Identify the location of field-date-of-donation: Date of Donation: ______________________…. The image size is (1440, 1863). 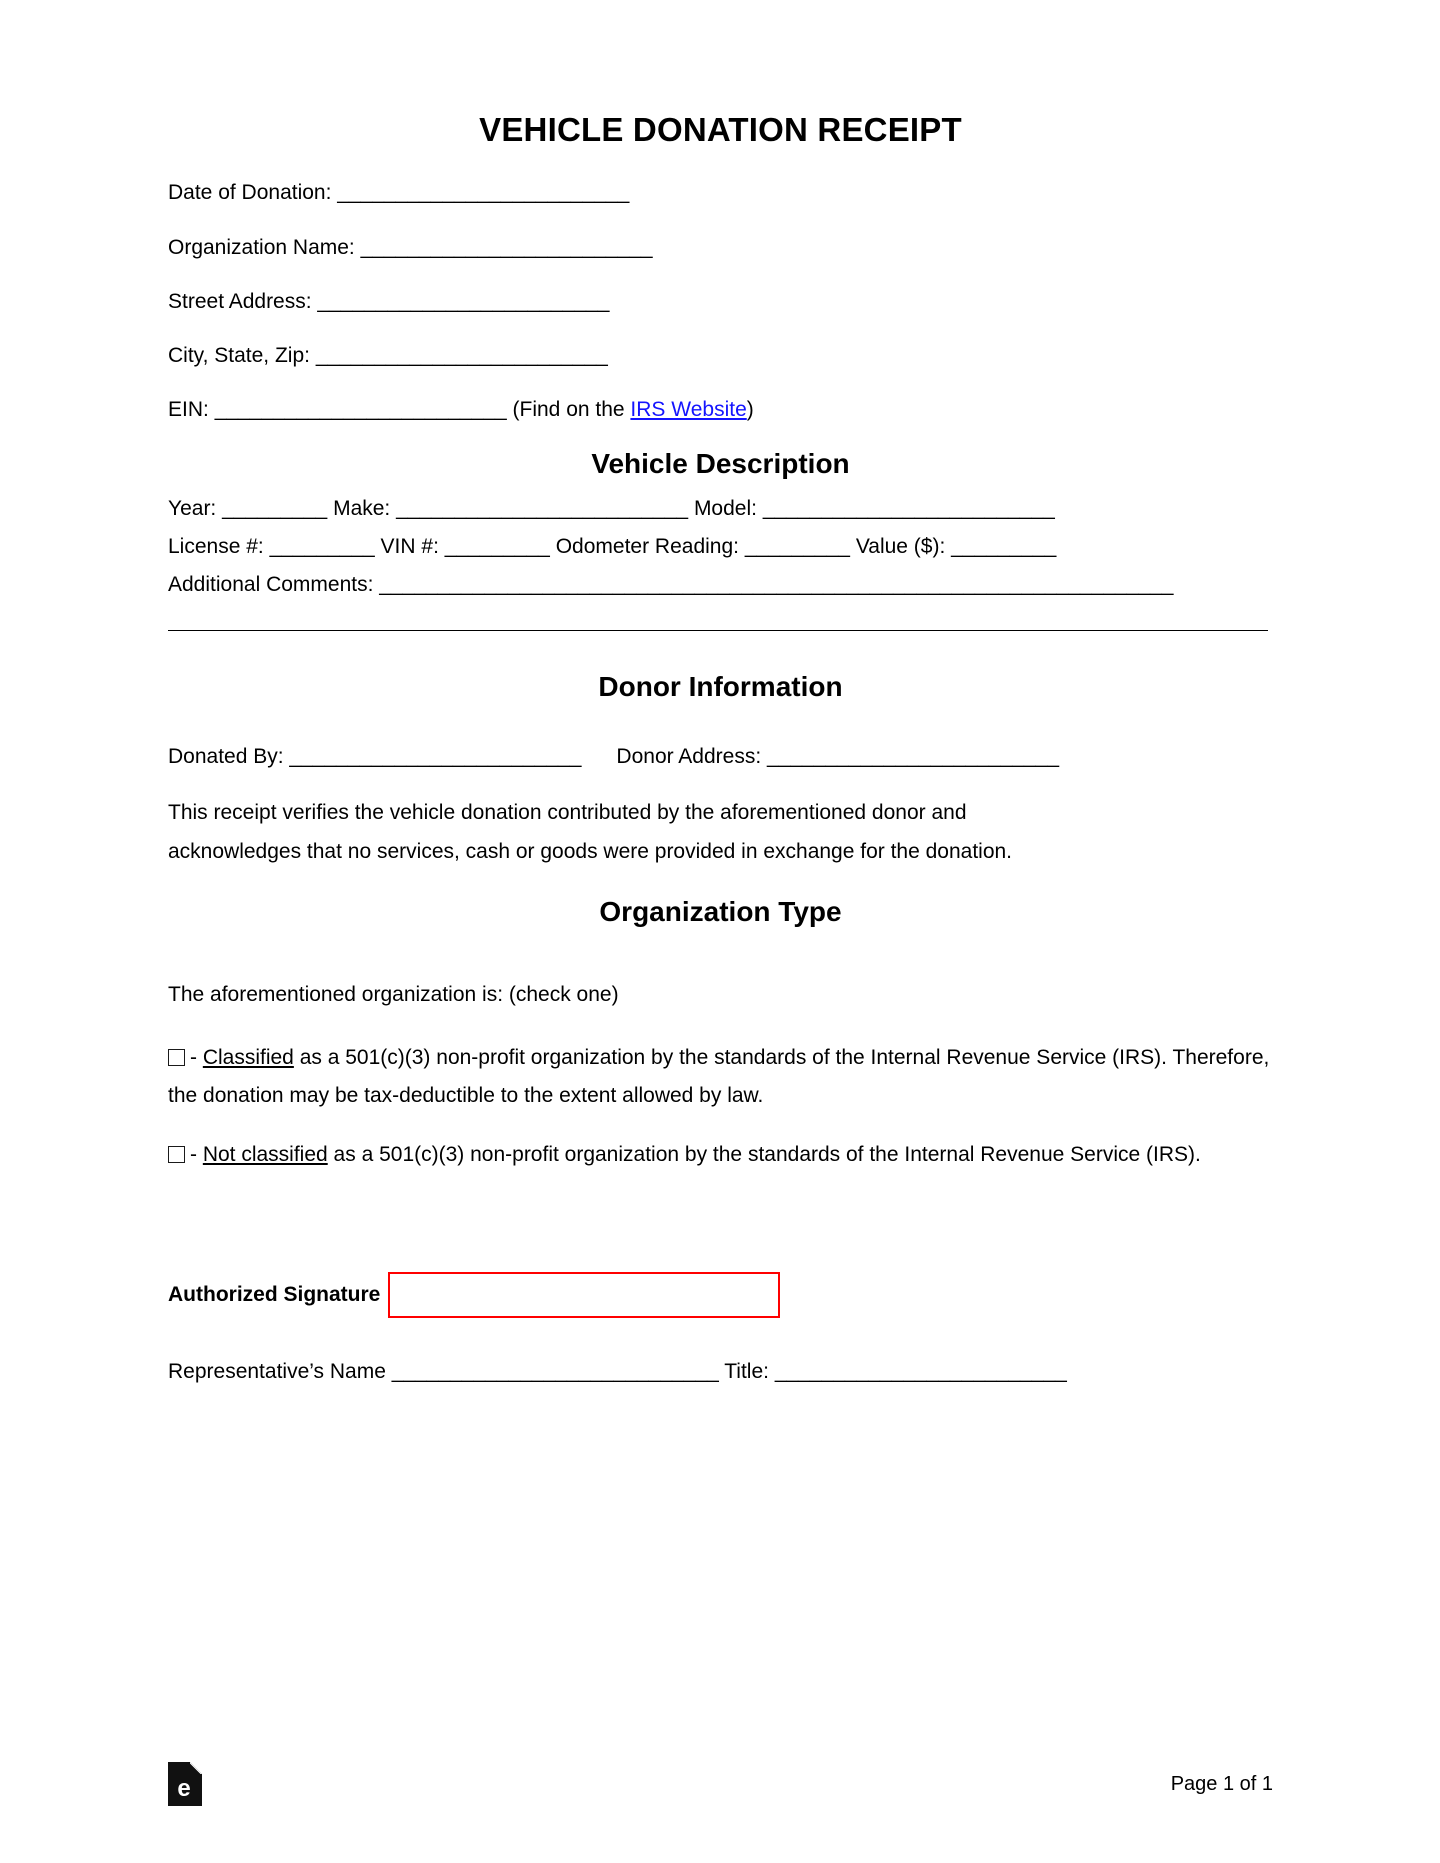
(720, 193).